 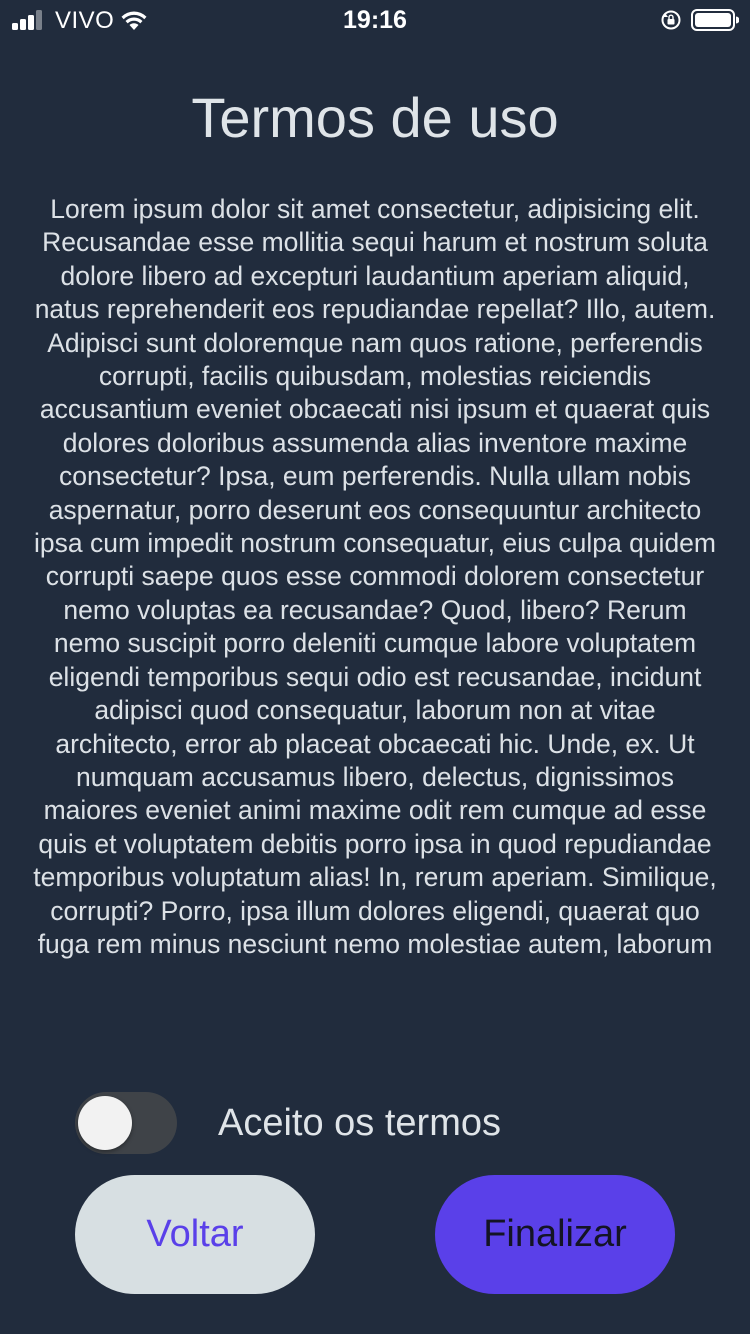 I want to click on rotation-lock-icon, so click(x=671, y=20).